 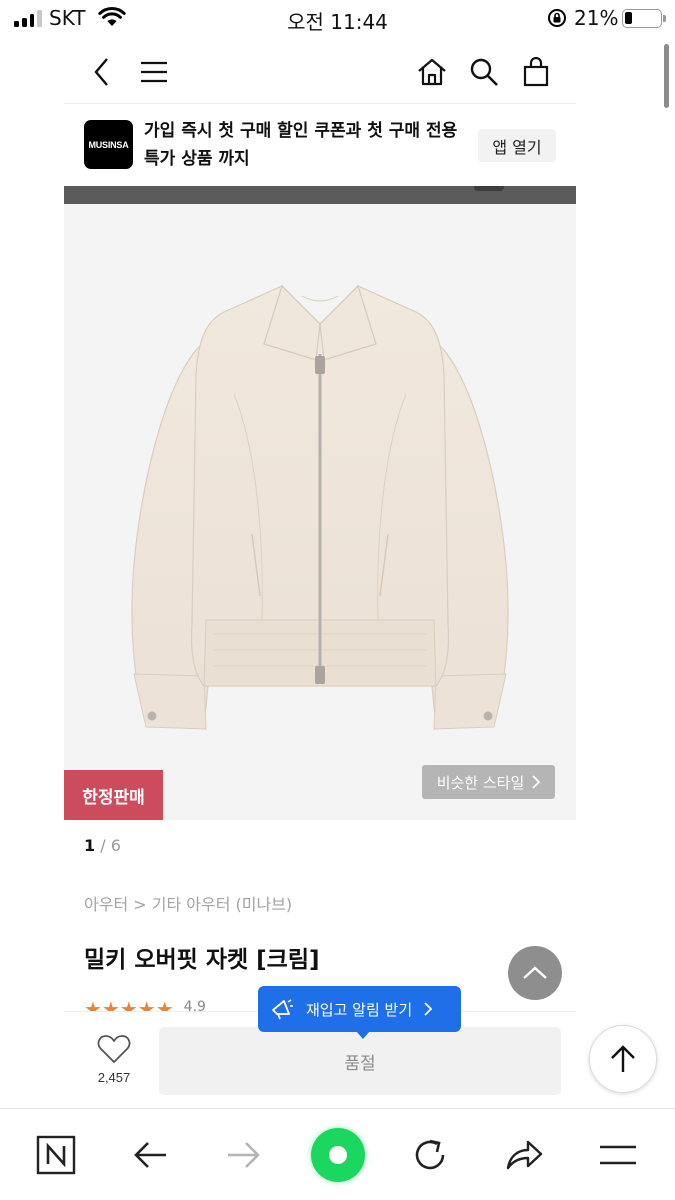 I want to click on banner-message-line-1: 가입 즉시 첫 구매 할인 쿠폰과 첫 구매 전용, so click(x=301, y=131).